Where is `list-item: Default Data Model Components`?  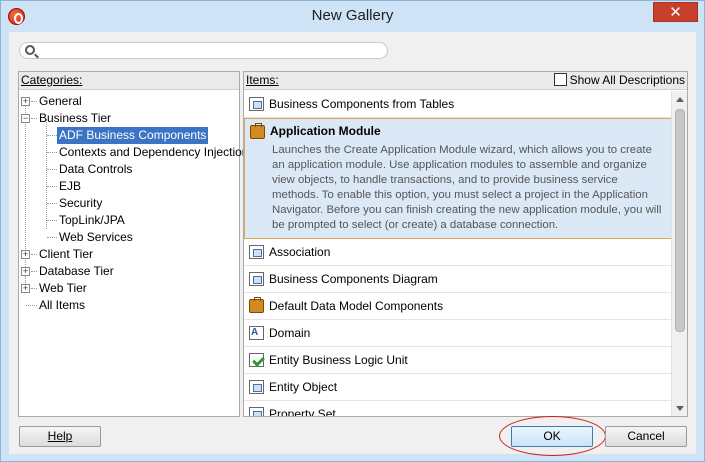 list-item: Default Data Model Components is located at coordinates (458, 306).